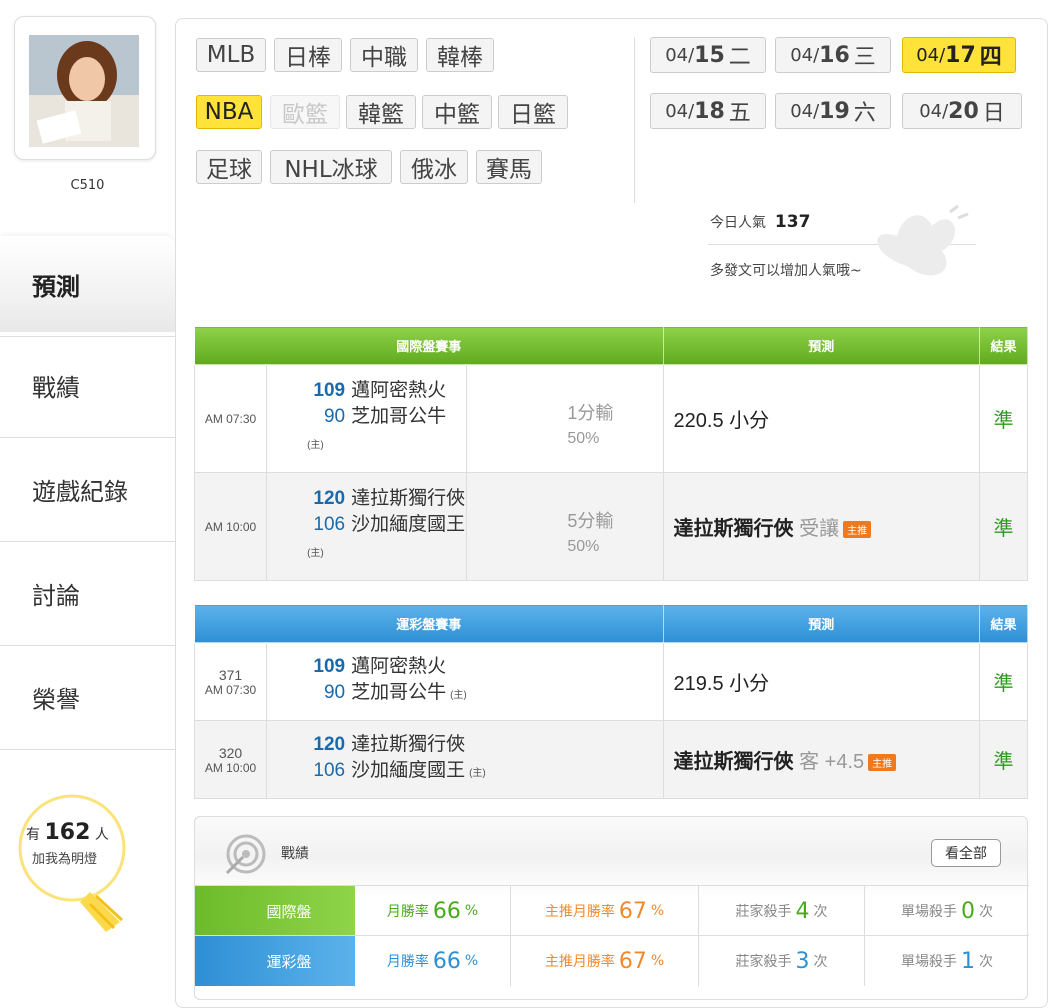  What do you see at coordinates (429, 345) in the screenshot?
I see `column-header-match: 國際盤賽事` at bounding box center [429, 345].